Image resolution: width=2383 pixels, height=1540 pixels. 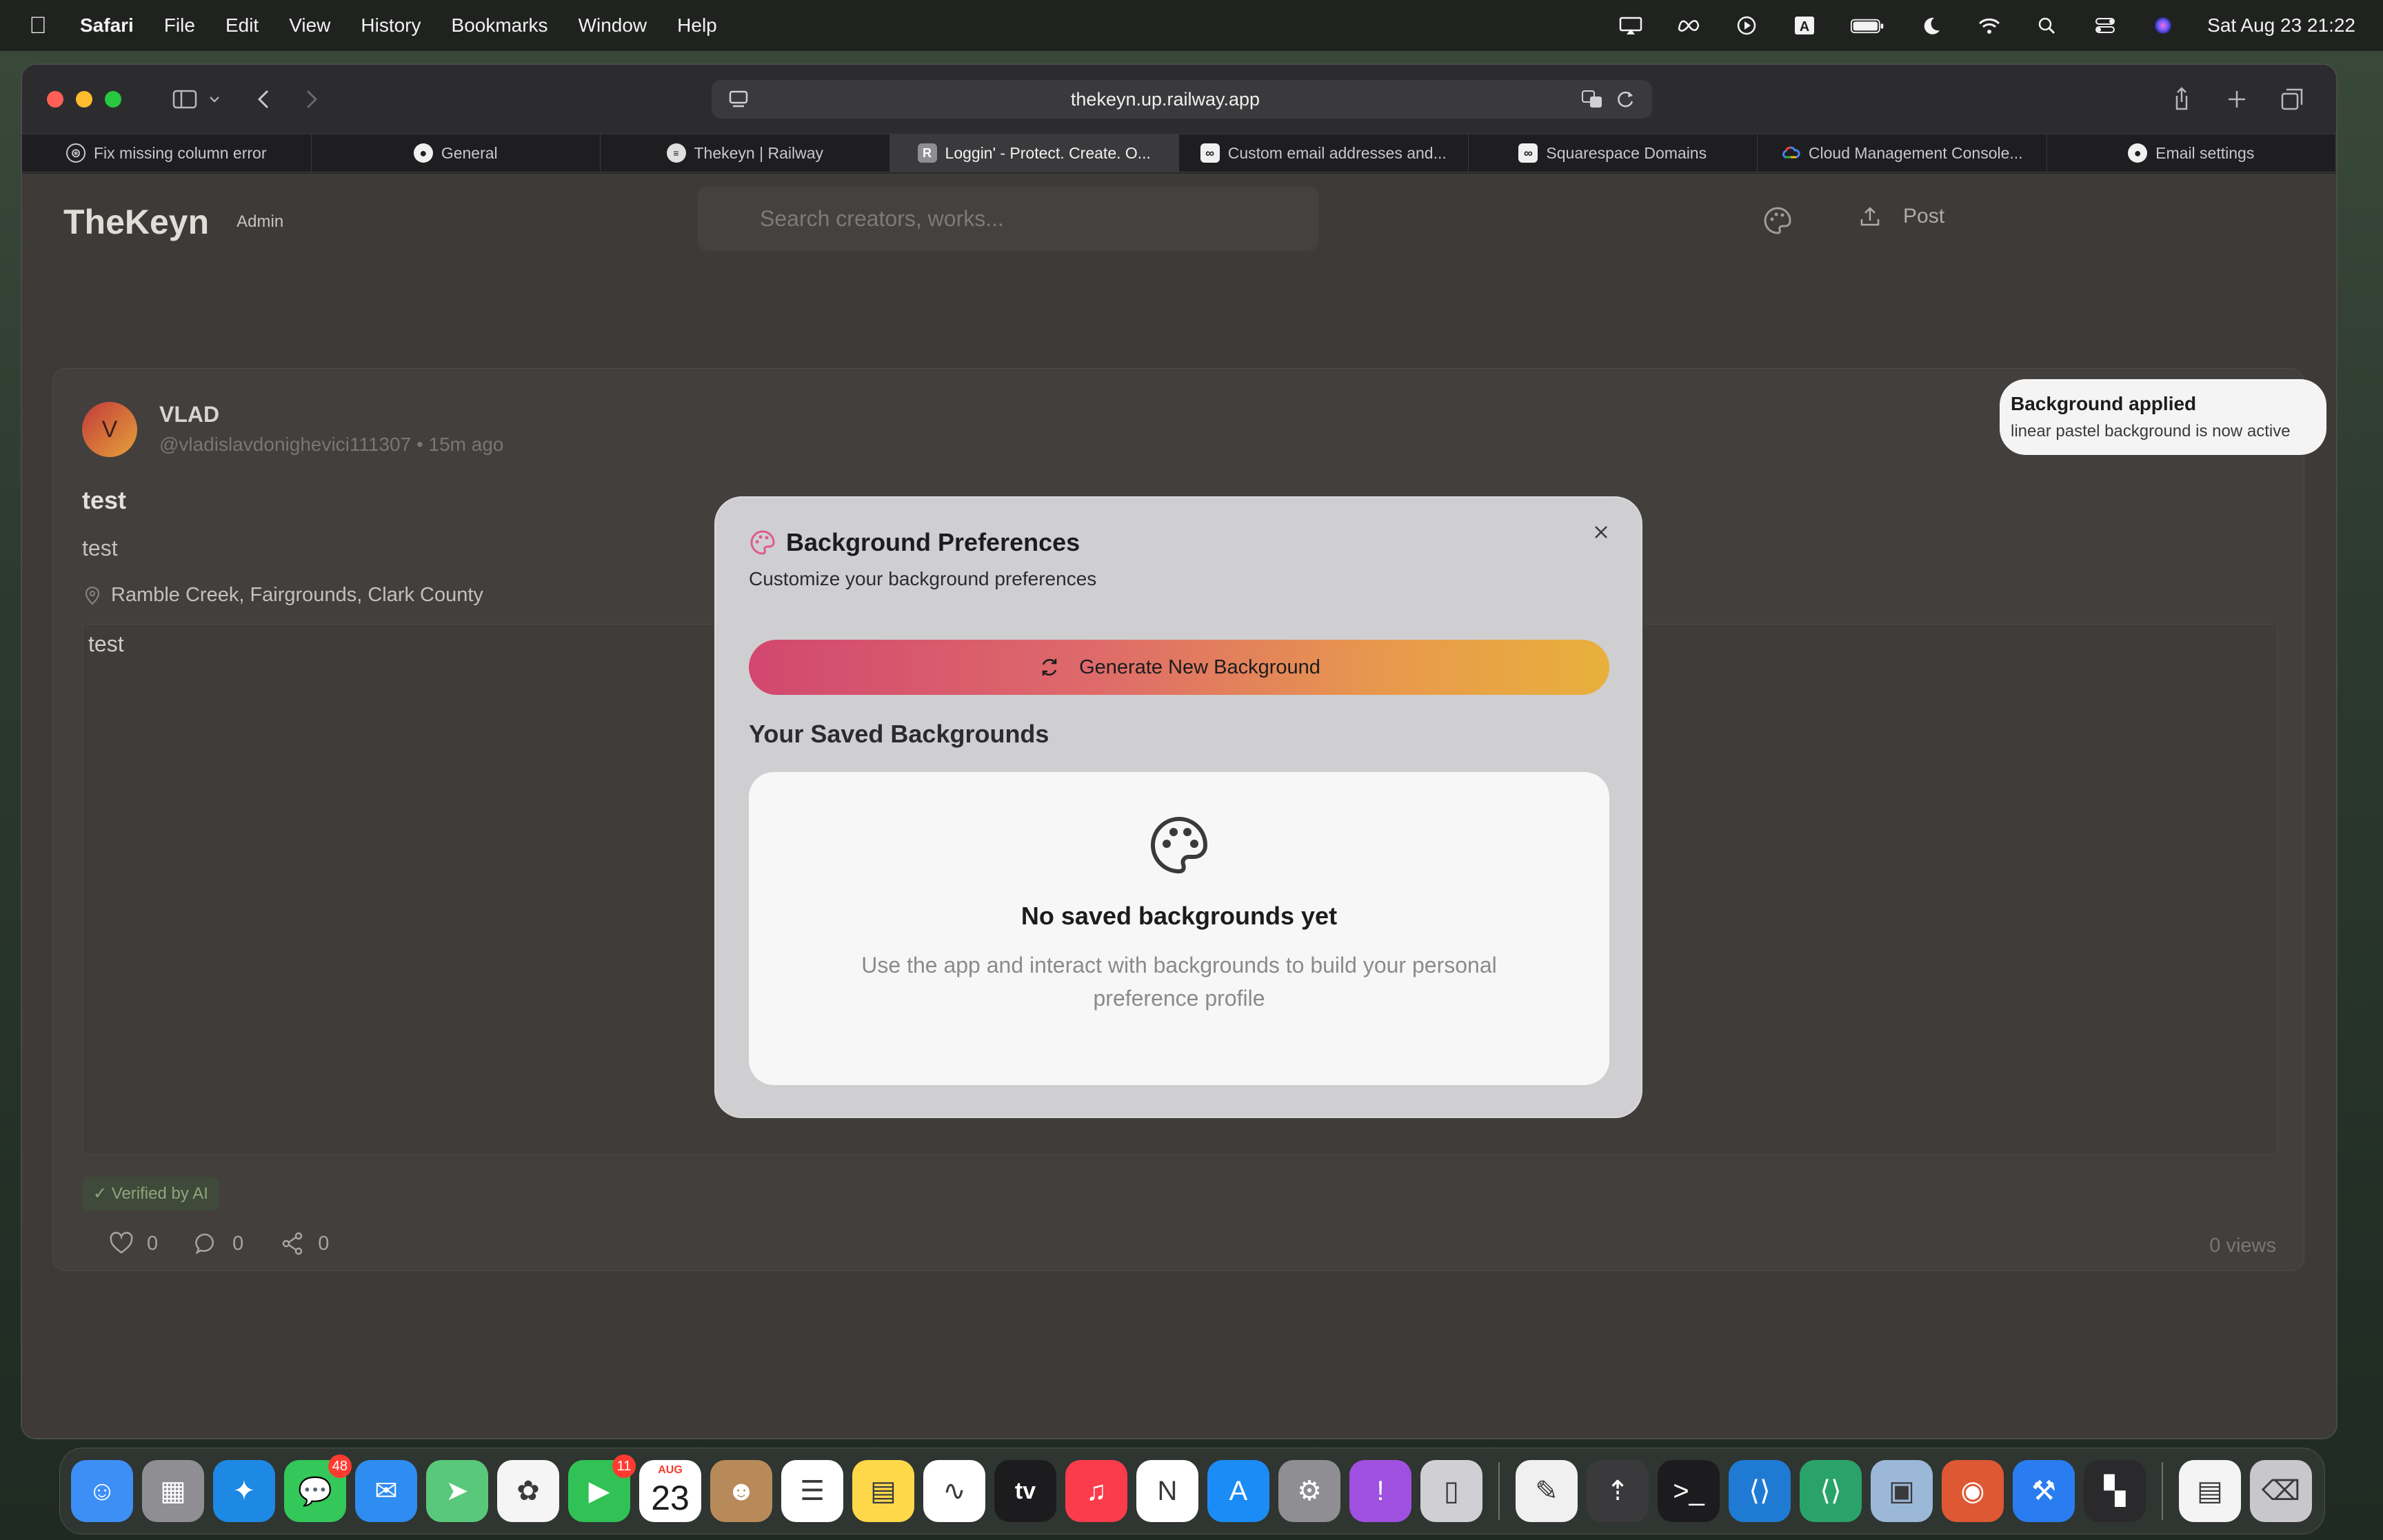 What do you see at coordinates (260, 222) in the screenshot?
I see `admin-badge: Admin` at bounding box center [260, 222].